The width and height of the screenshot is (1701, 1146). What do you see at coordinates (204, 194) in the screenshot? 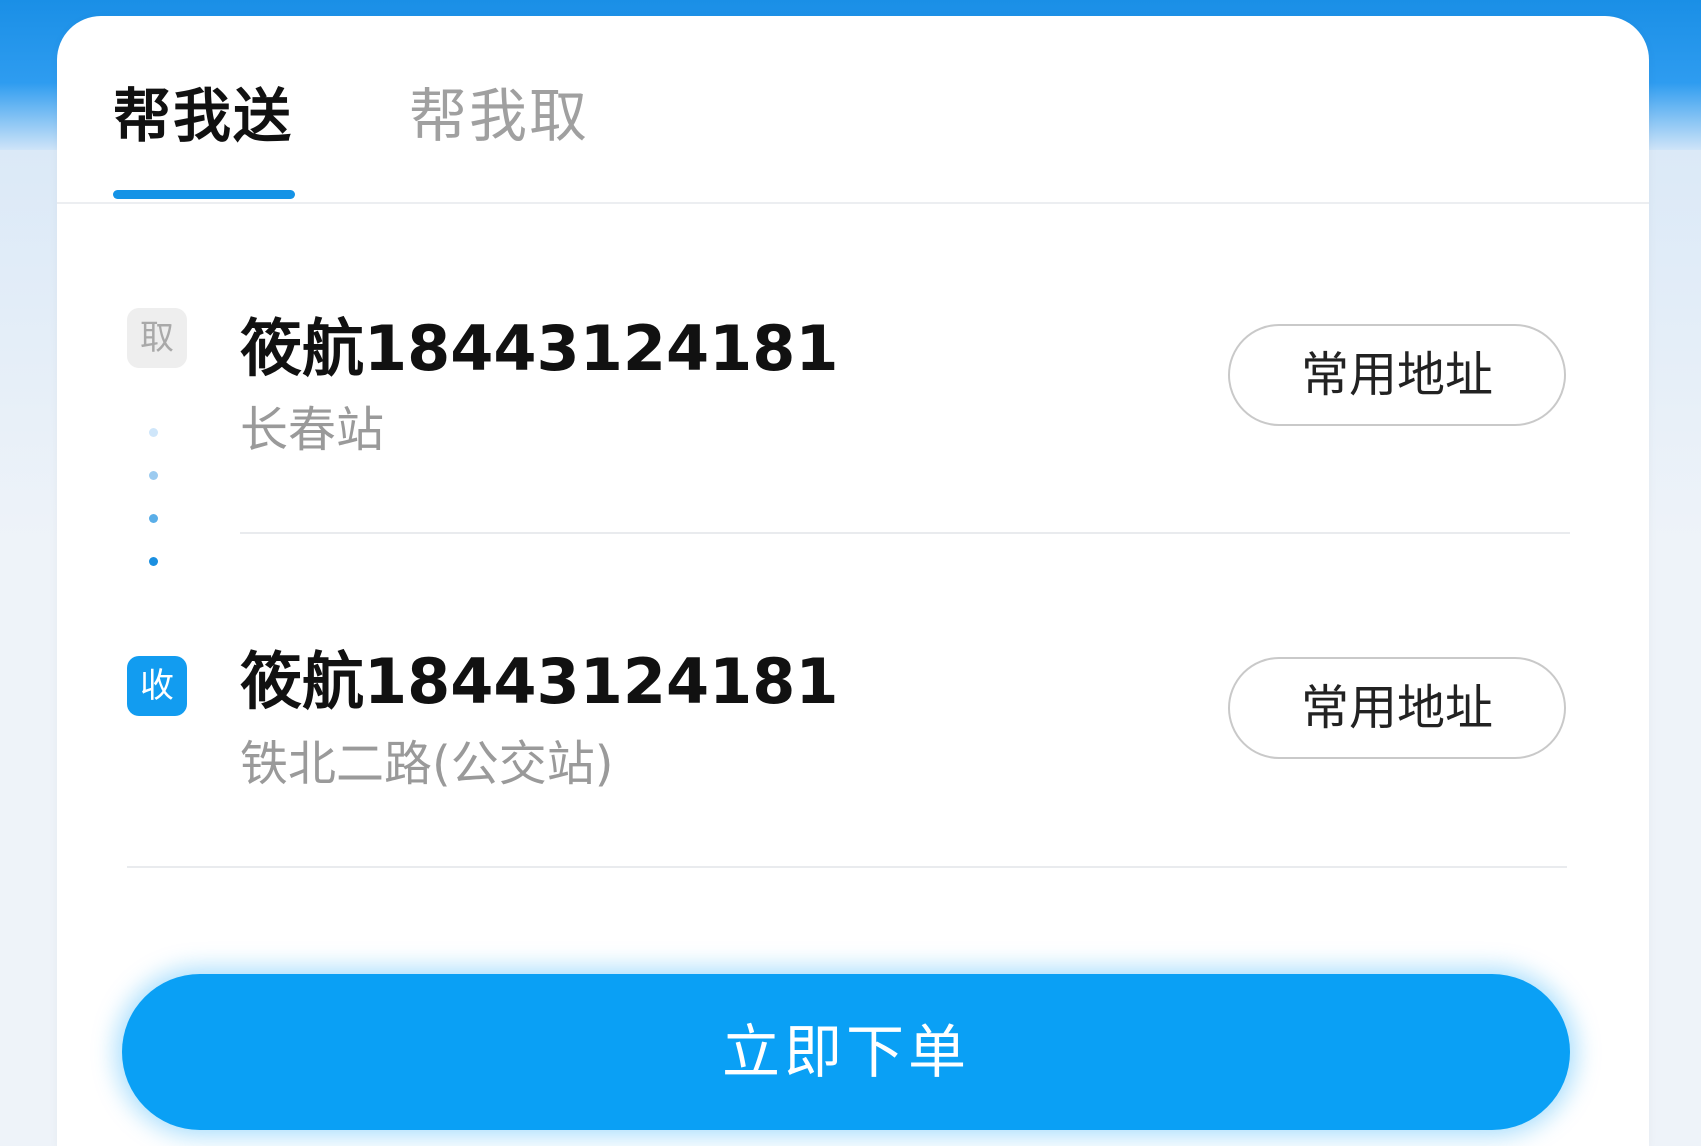
I see `active-tab-indicator` at bounding box center [204, 194].